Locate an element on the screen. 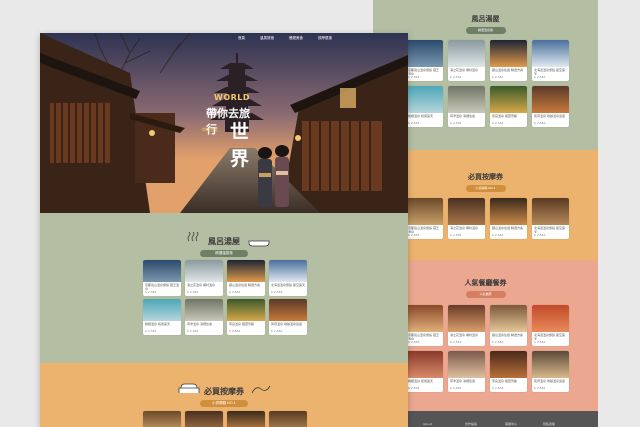  nav-item-food: 餐廳美食 is located at coordinates (296, 38).